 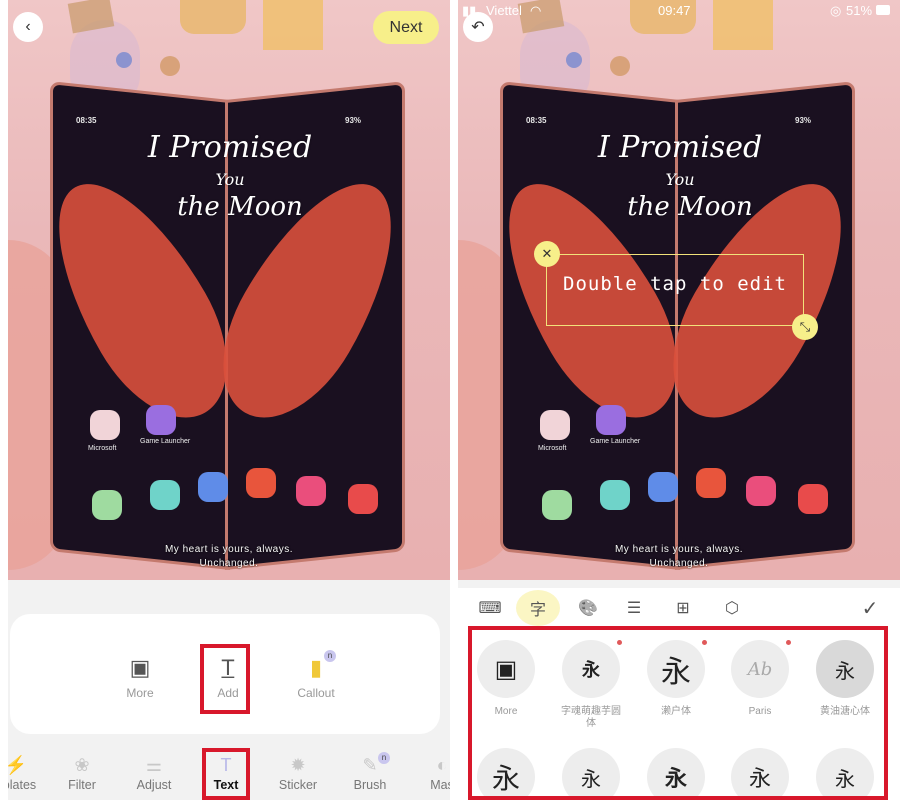 I want to click on submenu-more: ▣ More, so click(x=140, y=677).